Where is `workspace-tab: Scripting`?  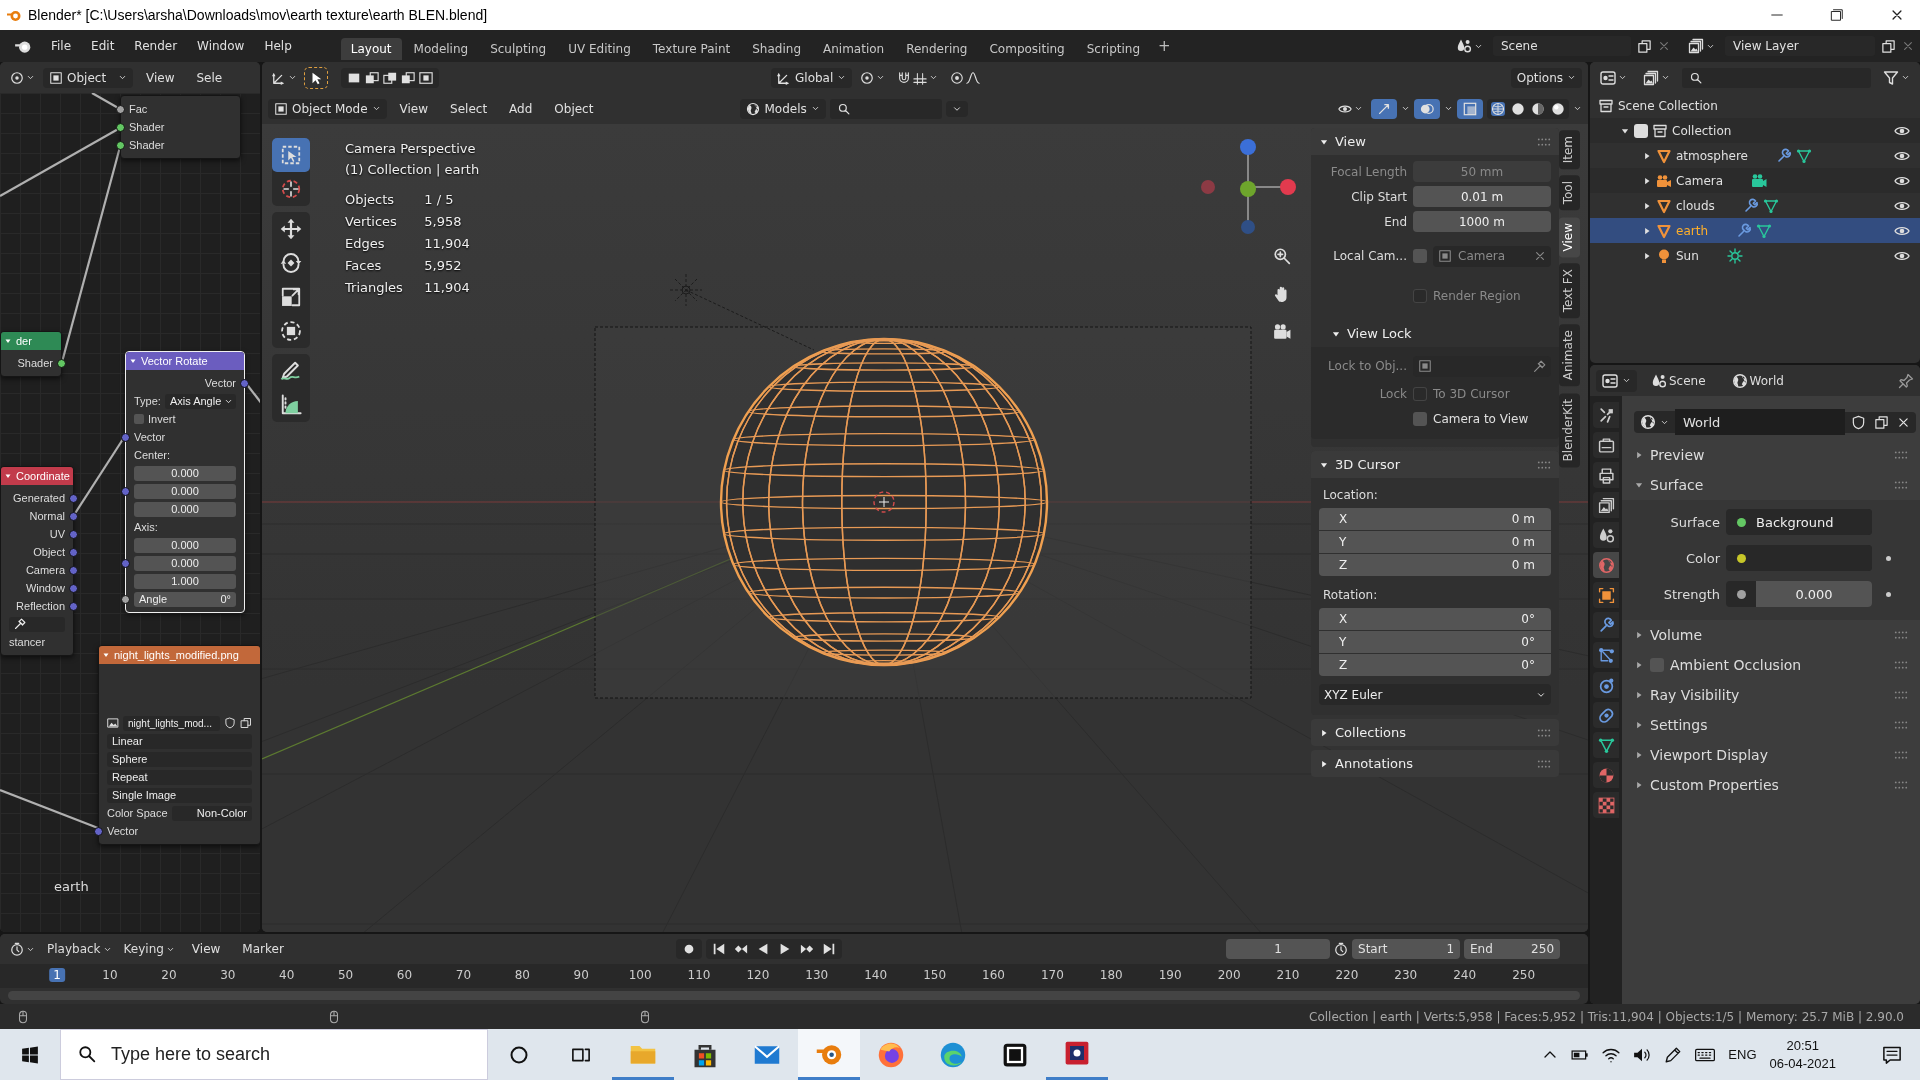 workspace-tab: Scripting is located at coordinates (1113, 49).